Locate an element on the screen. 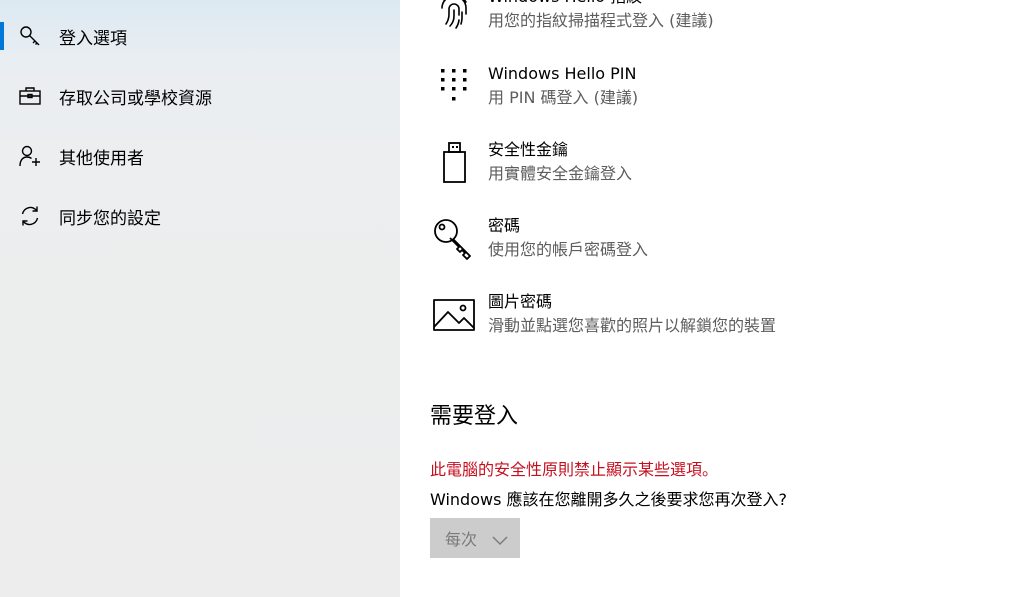 This screenshot has height=597, width=1012. option-subtitle: 用實體安全金鑰登入 is located at coordinates (560, 173).